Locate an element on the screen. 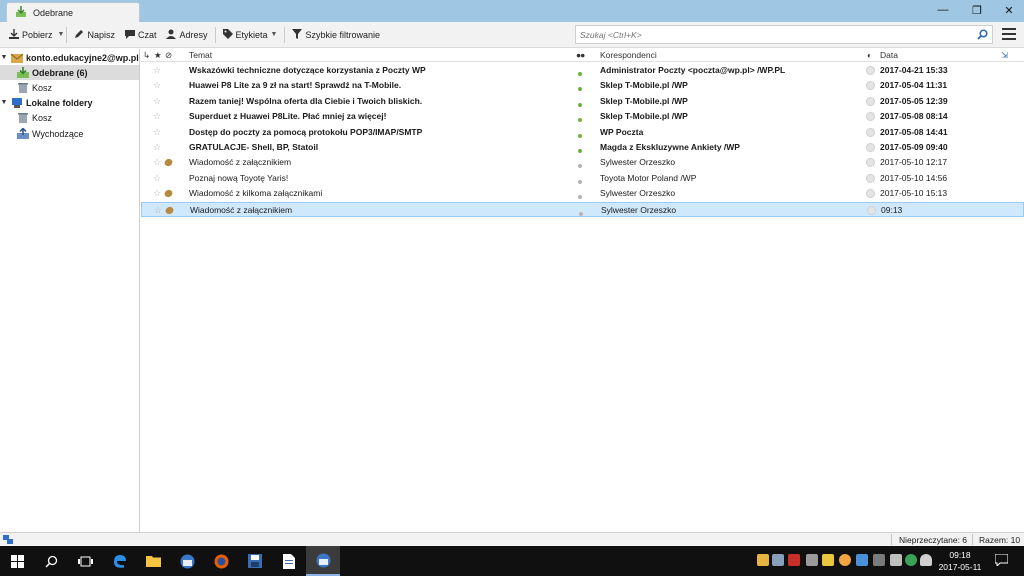 This screenshot has width=1024, height=576. toolbar-separator is located at coordinates (215, 34).